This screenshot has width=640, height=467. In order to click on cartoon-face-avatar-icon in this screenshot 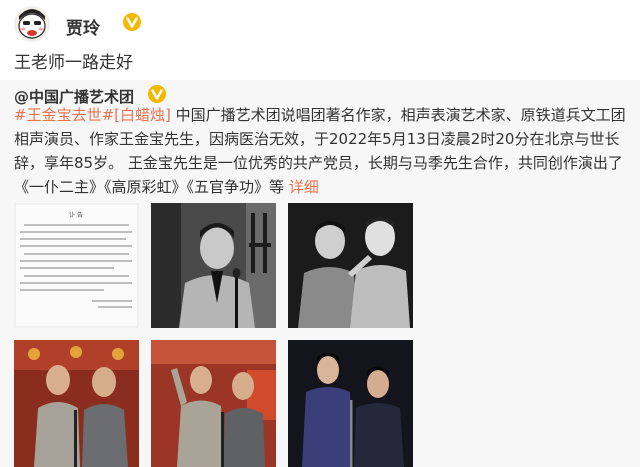, I will do `click(32, 24)`.